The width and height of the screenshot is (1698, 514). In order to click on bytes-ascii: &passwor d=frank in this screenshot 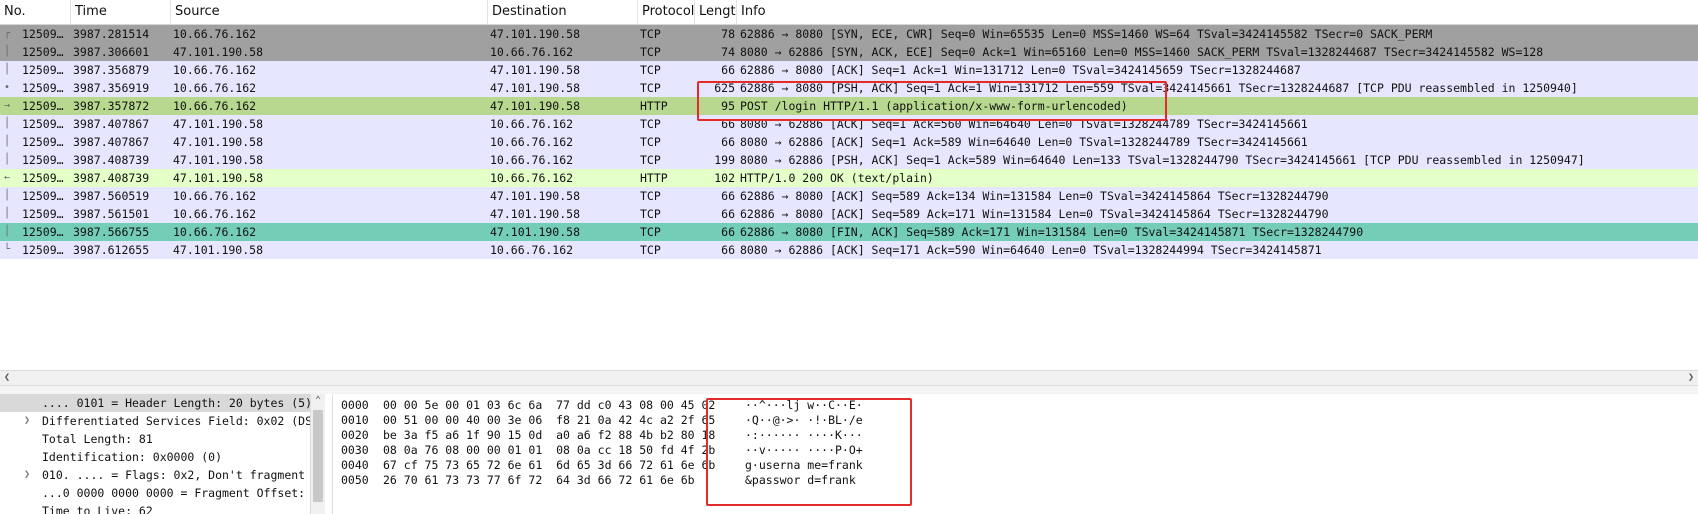, I will do `click(800, 480)`.